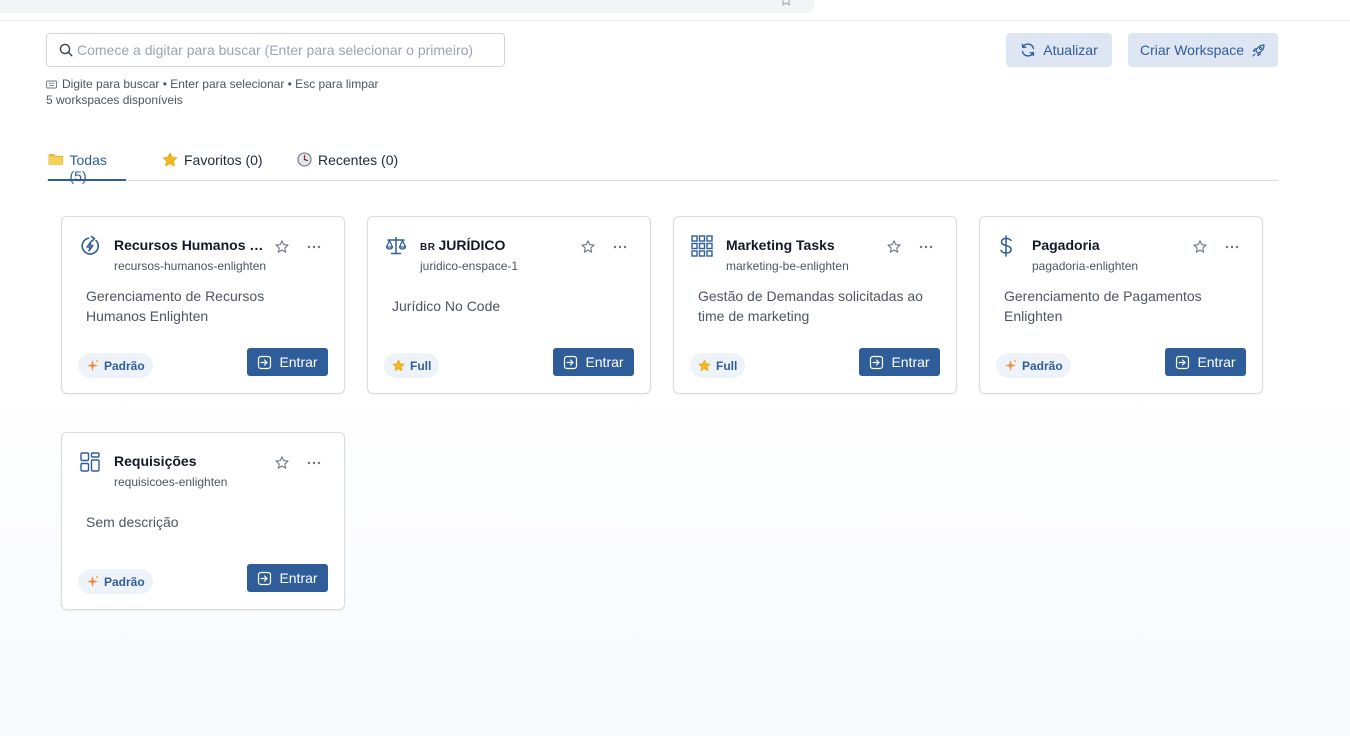  I want to click on workspace-description: Gerenciamento de Pagamentos Enlighten, so click(1103, 306).